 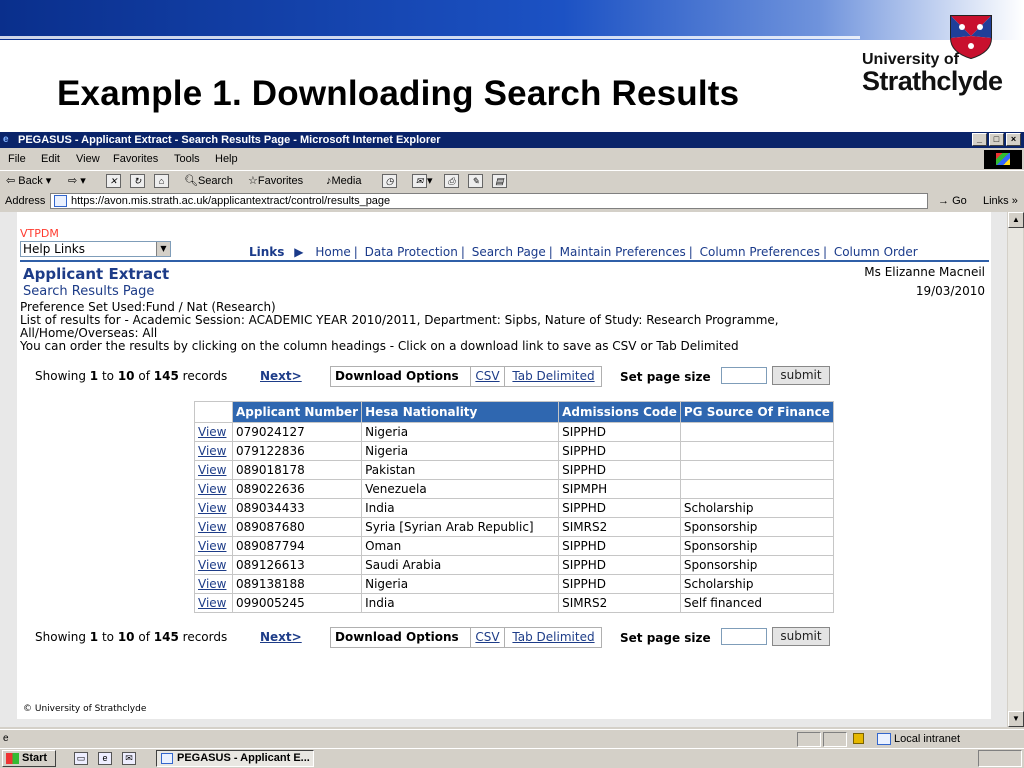 What do you see at coordinates (297, 412) in the screenshot?
I see `header-applicant-number: Applicant Number` at bounding box center [297, 412].